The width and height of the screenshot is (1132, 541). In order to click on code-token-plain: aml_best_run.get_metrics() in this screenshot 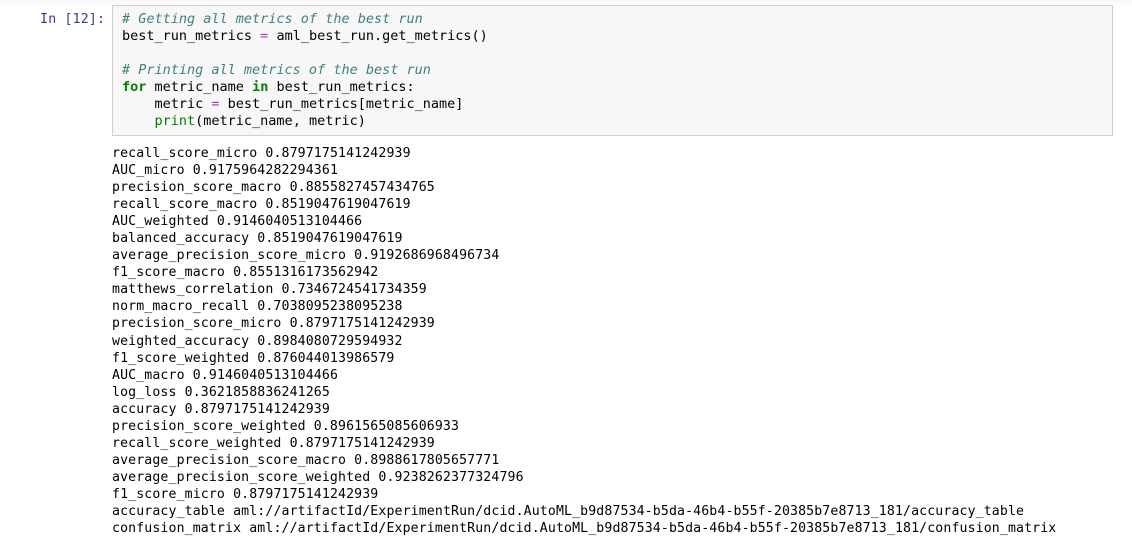, I will do `click(378, 36)`.